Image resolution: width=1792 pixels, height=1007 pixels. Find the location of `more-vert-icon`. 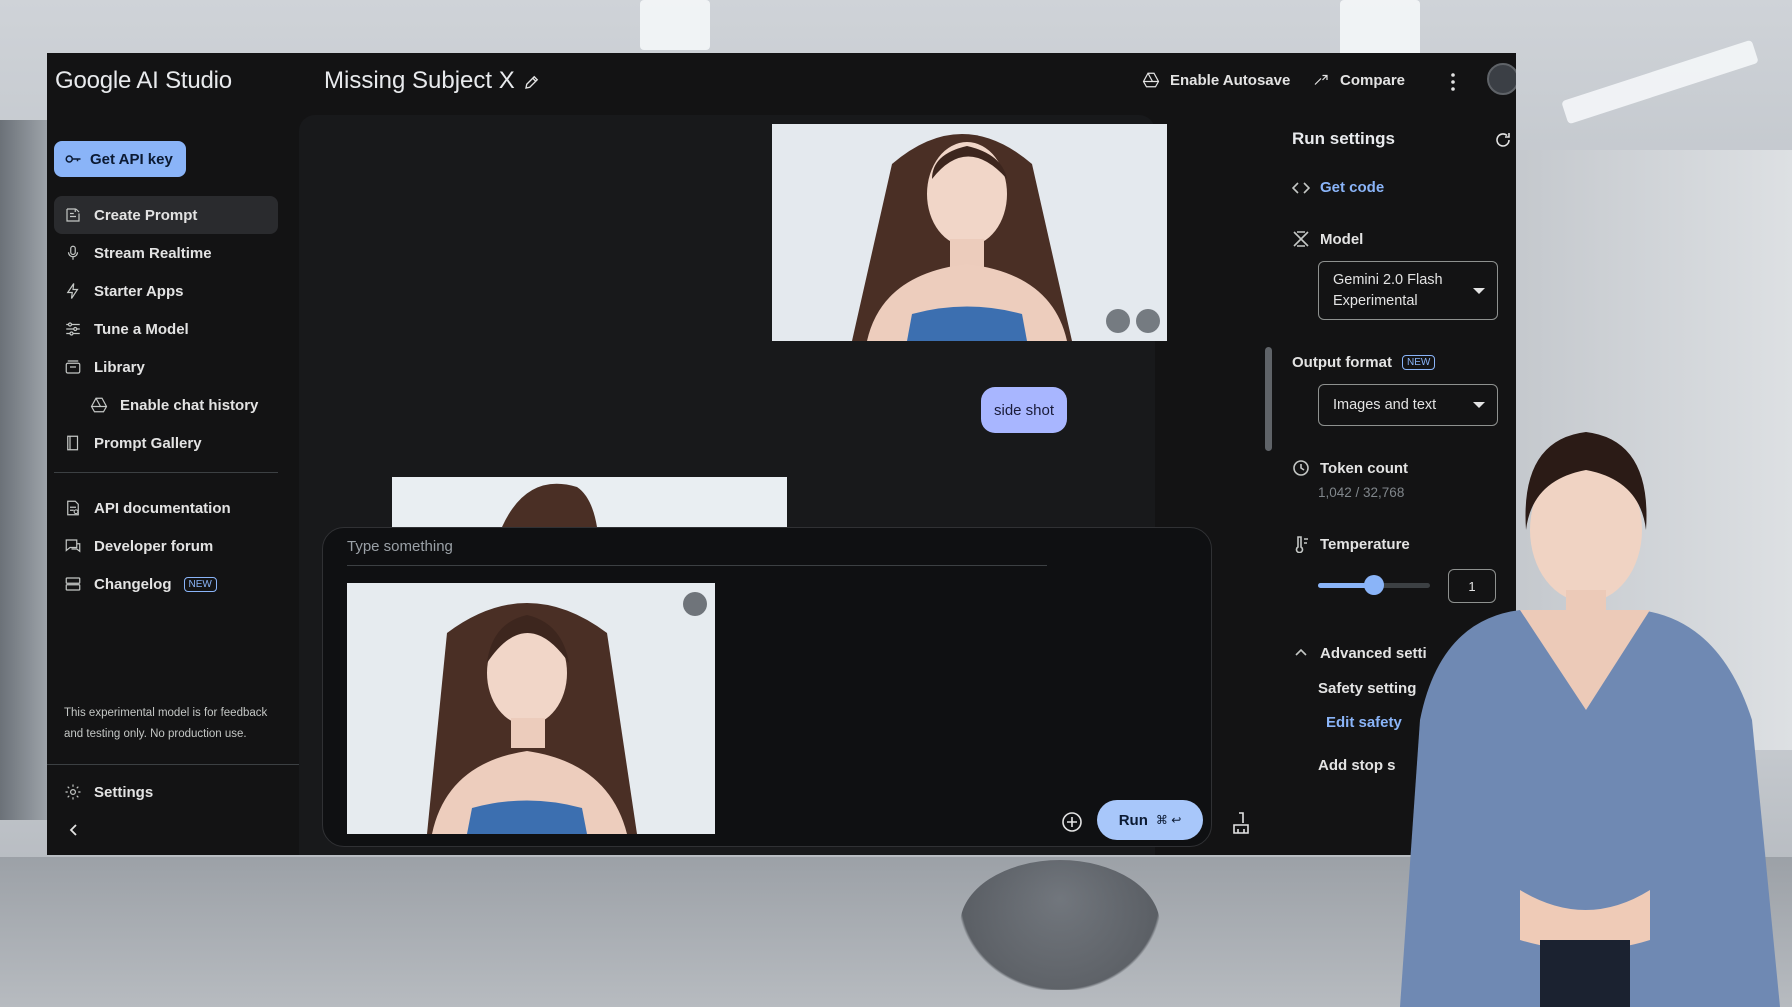

more-vert-icon is located at coordinates (1453, 82).